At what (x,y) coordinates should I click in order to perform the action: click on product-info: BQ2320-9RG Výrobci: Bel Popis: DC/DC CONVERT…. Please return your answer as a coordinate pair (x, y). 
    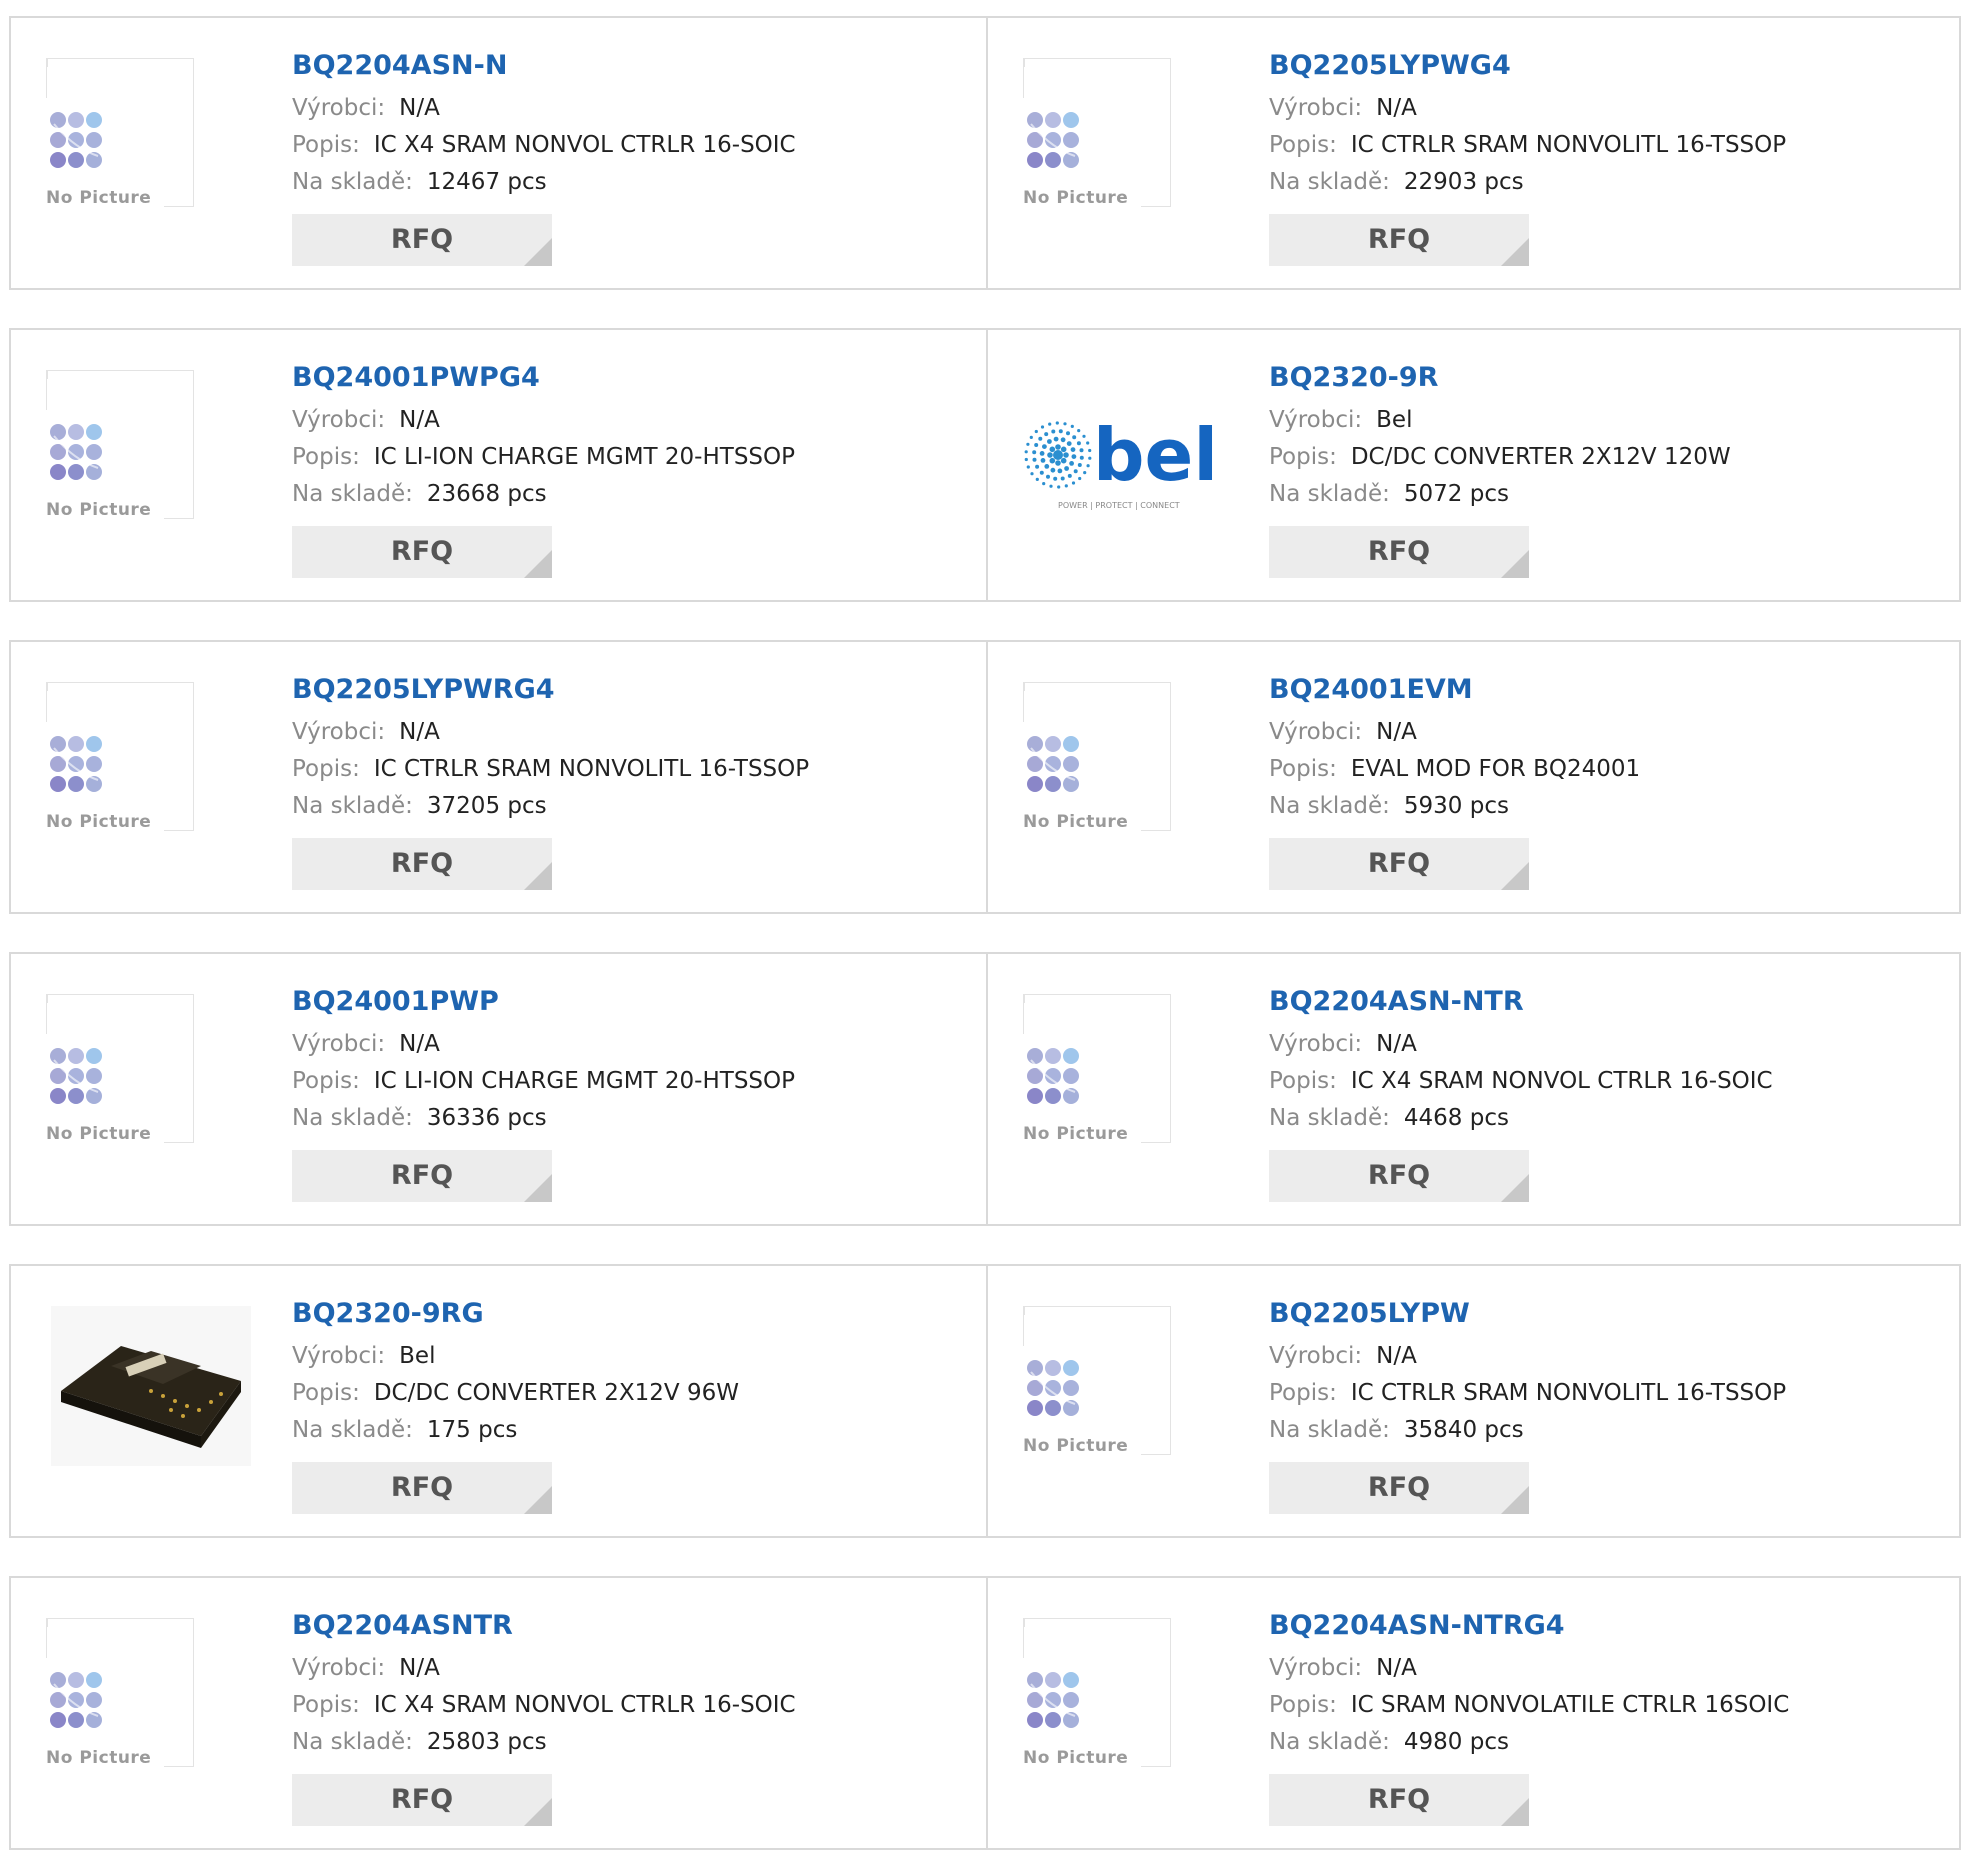
    Looking at the image, I should click on (515, 1405).